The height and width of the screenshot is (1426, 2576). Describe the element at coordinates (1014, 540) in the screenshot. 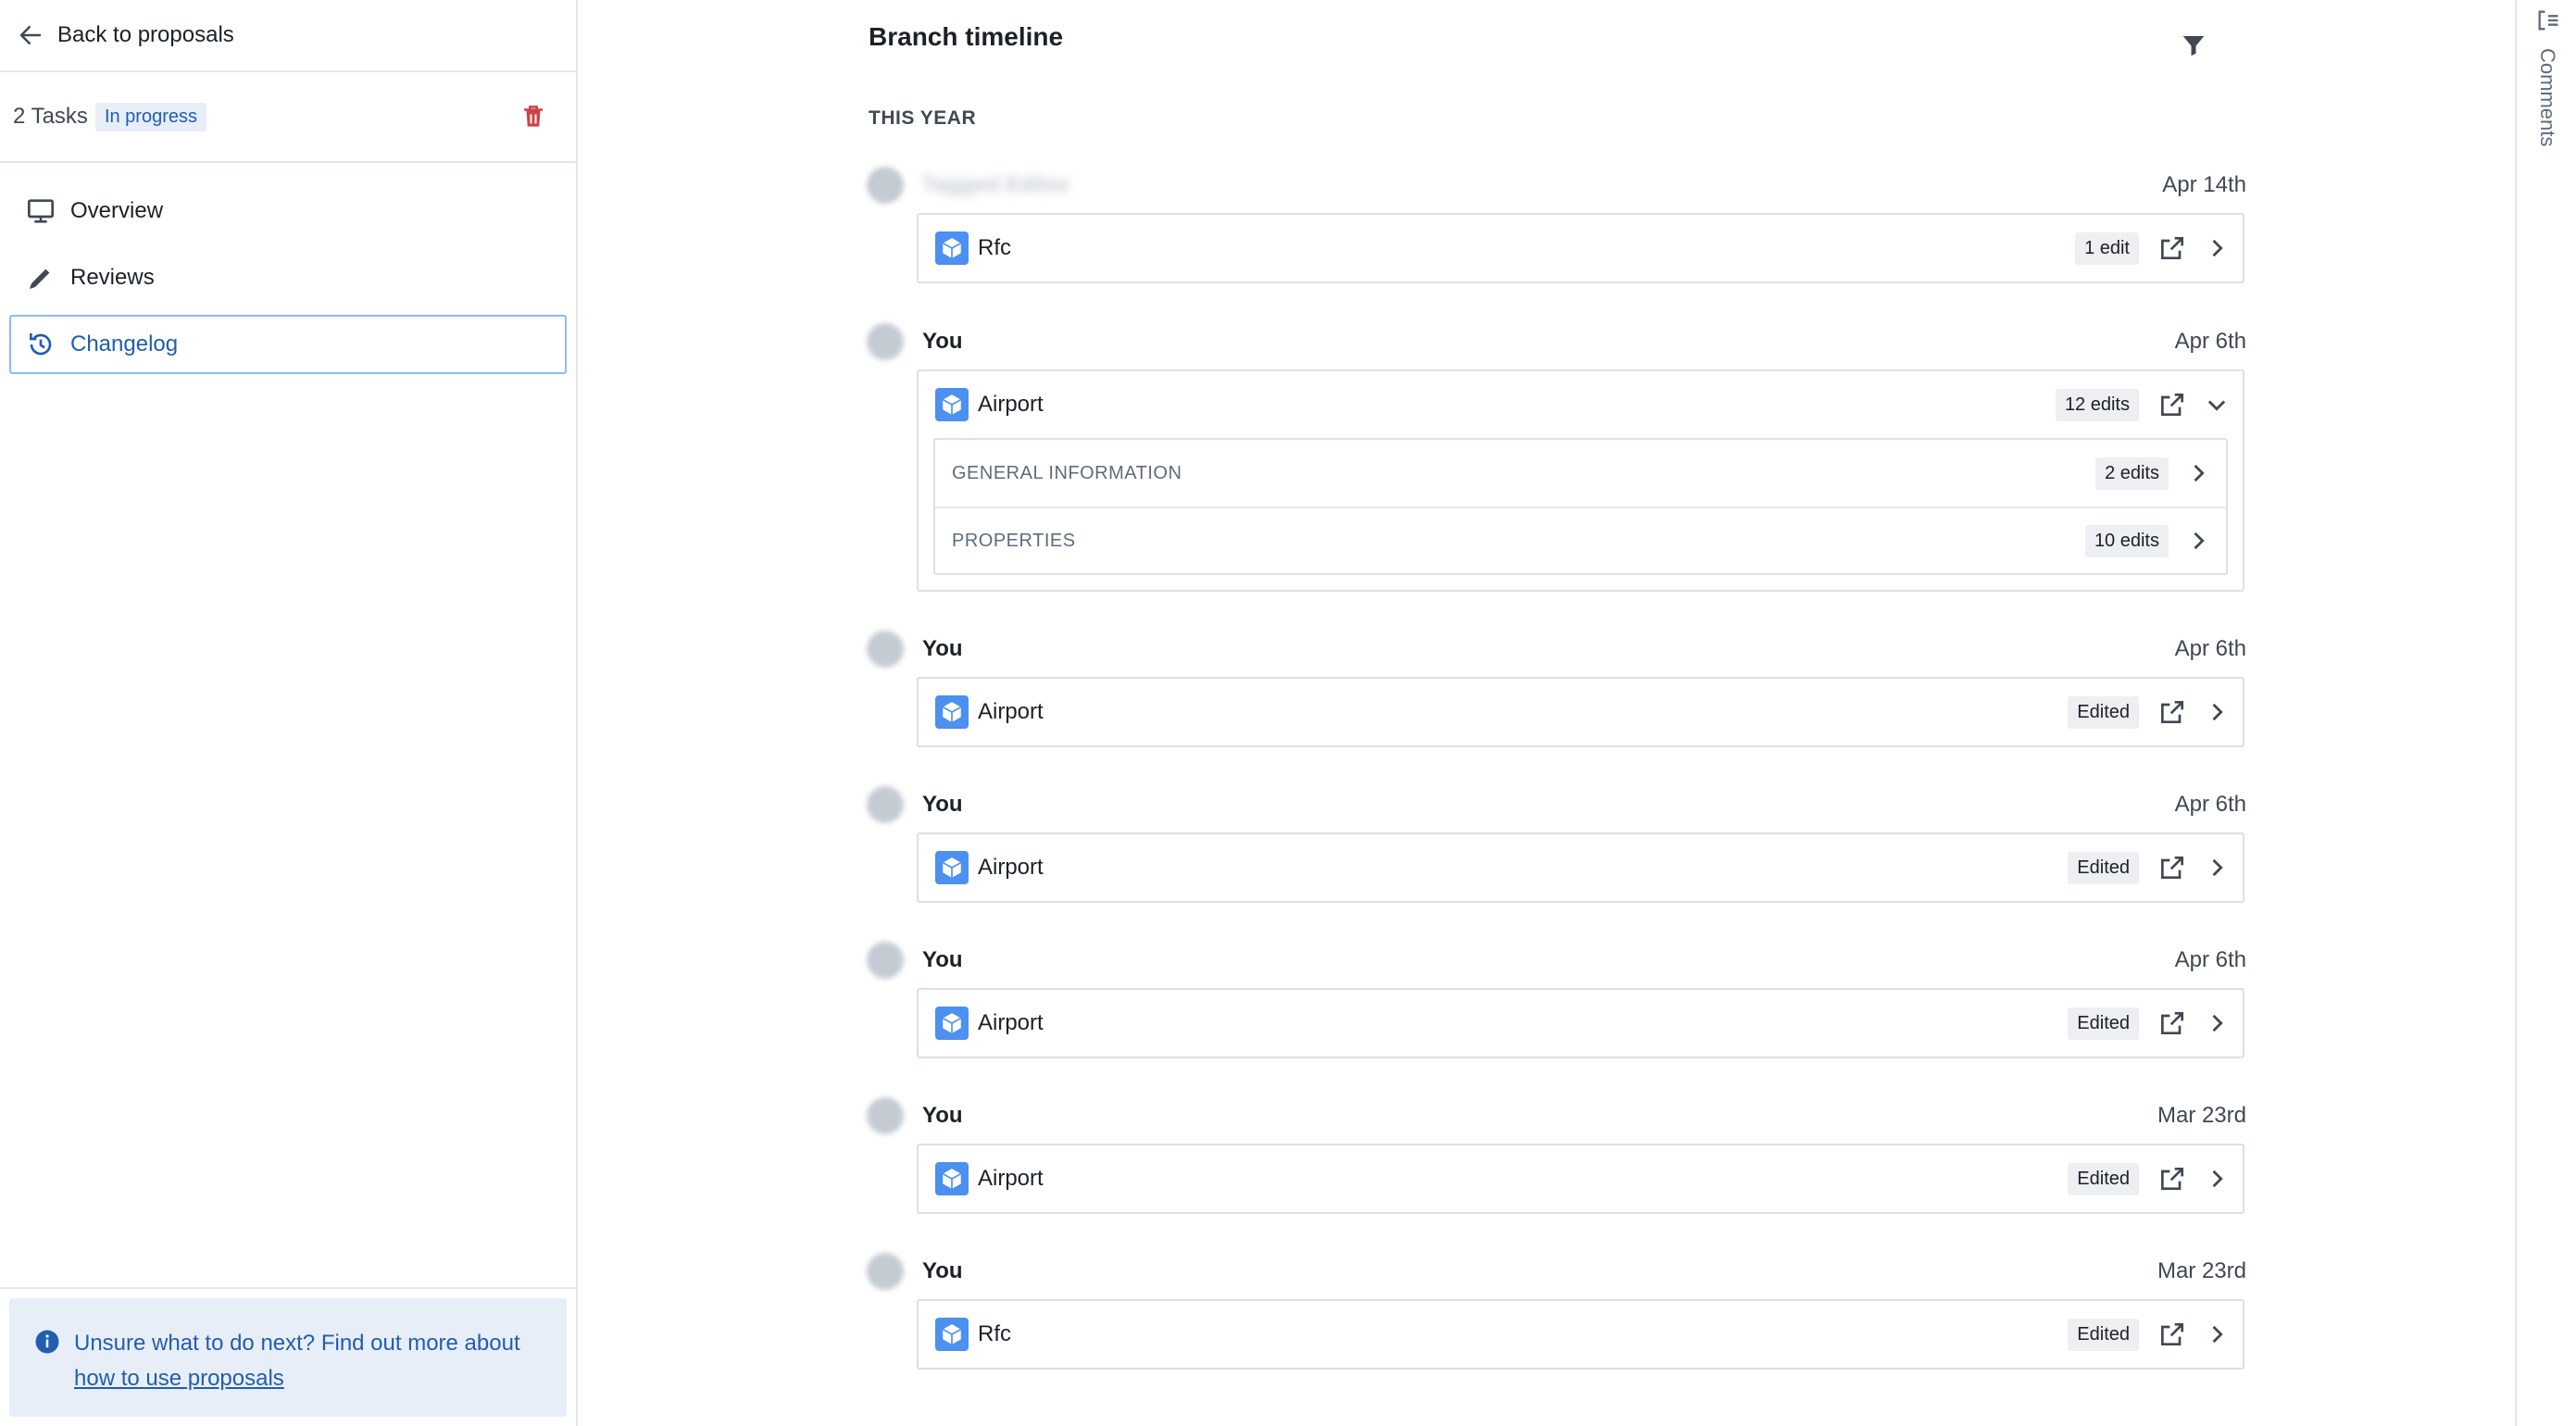

I see `edit-group-label: PROPERTIES` at that location.